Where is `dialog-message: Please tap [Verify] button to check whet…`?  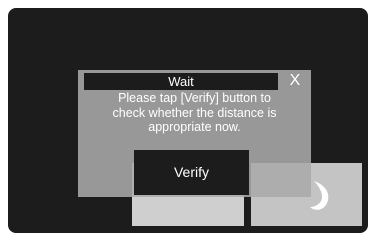
dialog-message: Please tap [Verify] button to check whet… is located at coordinates (194, 113).